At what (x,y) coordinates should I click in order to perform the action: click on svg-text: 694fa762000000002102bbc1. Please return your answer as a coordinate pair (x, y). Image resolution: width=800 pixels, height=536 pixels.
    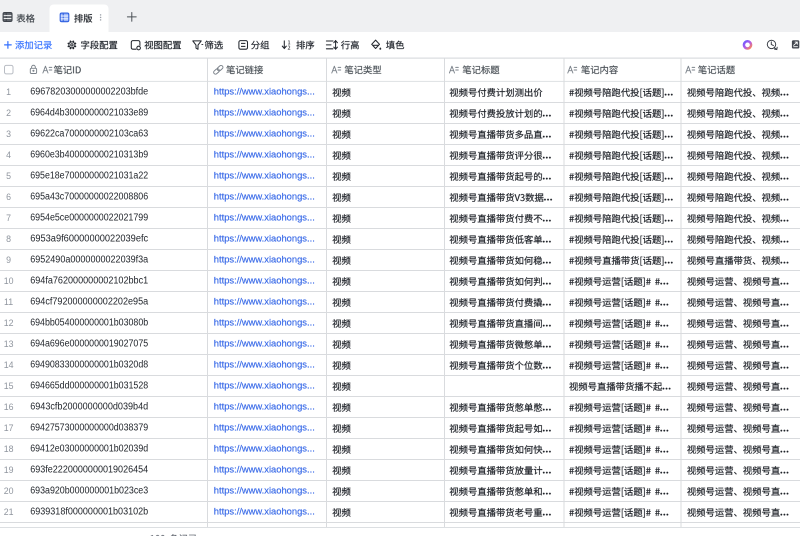
    Looking at the image, I should click on (89, 281).